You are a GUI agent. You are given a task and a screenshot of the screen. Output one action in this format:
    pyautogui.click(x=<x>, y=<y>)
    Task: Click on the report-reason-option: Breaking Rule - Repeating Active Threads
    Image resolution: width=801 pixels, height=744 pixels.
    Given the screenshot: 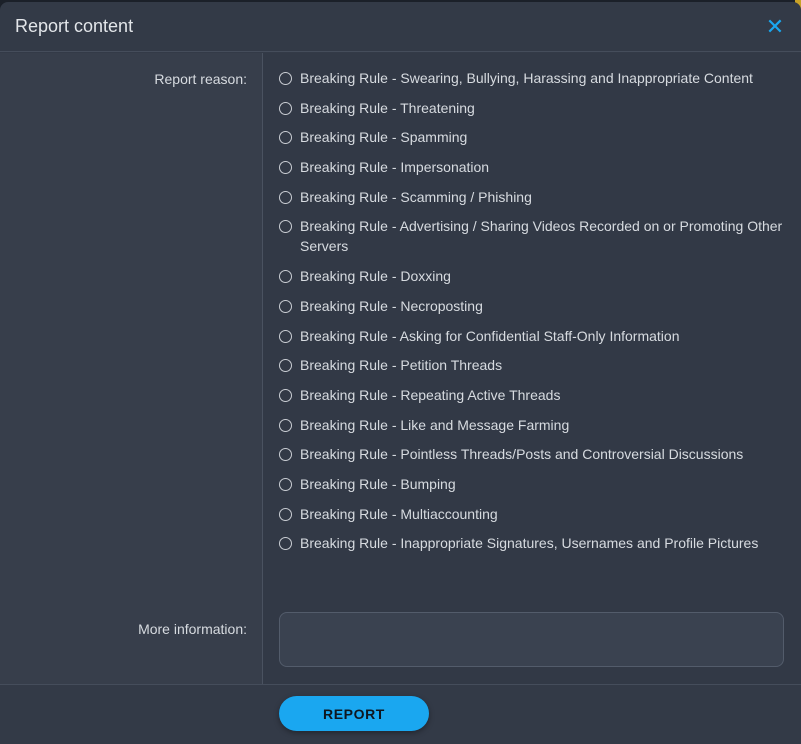 What is the action you would take?
    pyautogui.click(x=531, y=396)
    